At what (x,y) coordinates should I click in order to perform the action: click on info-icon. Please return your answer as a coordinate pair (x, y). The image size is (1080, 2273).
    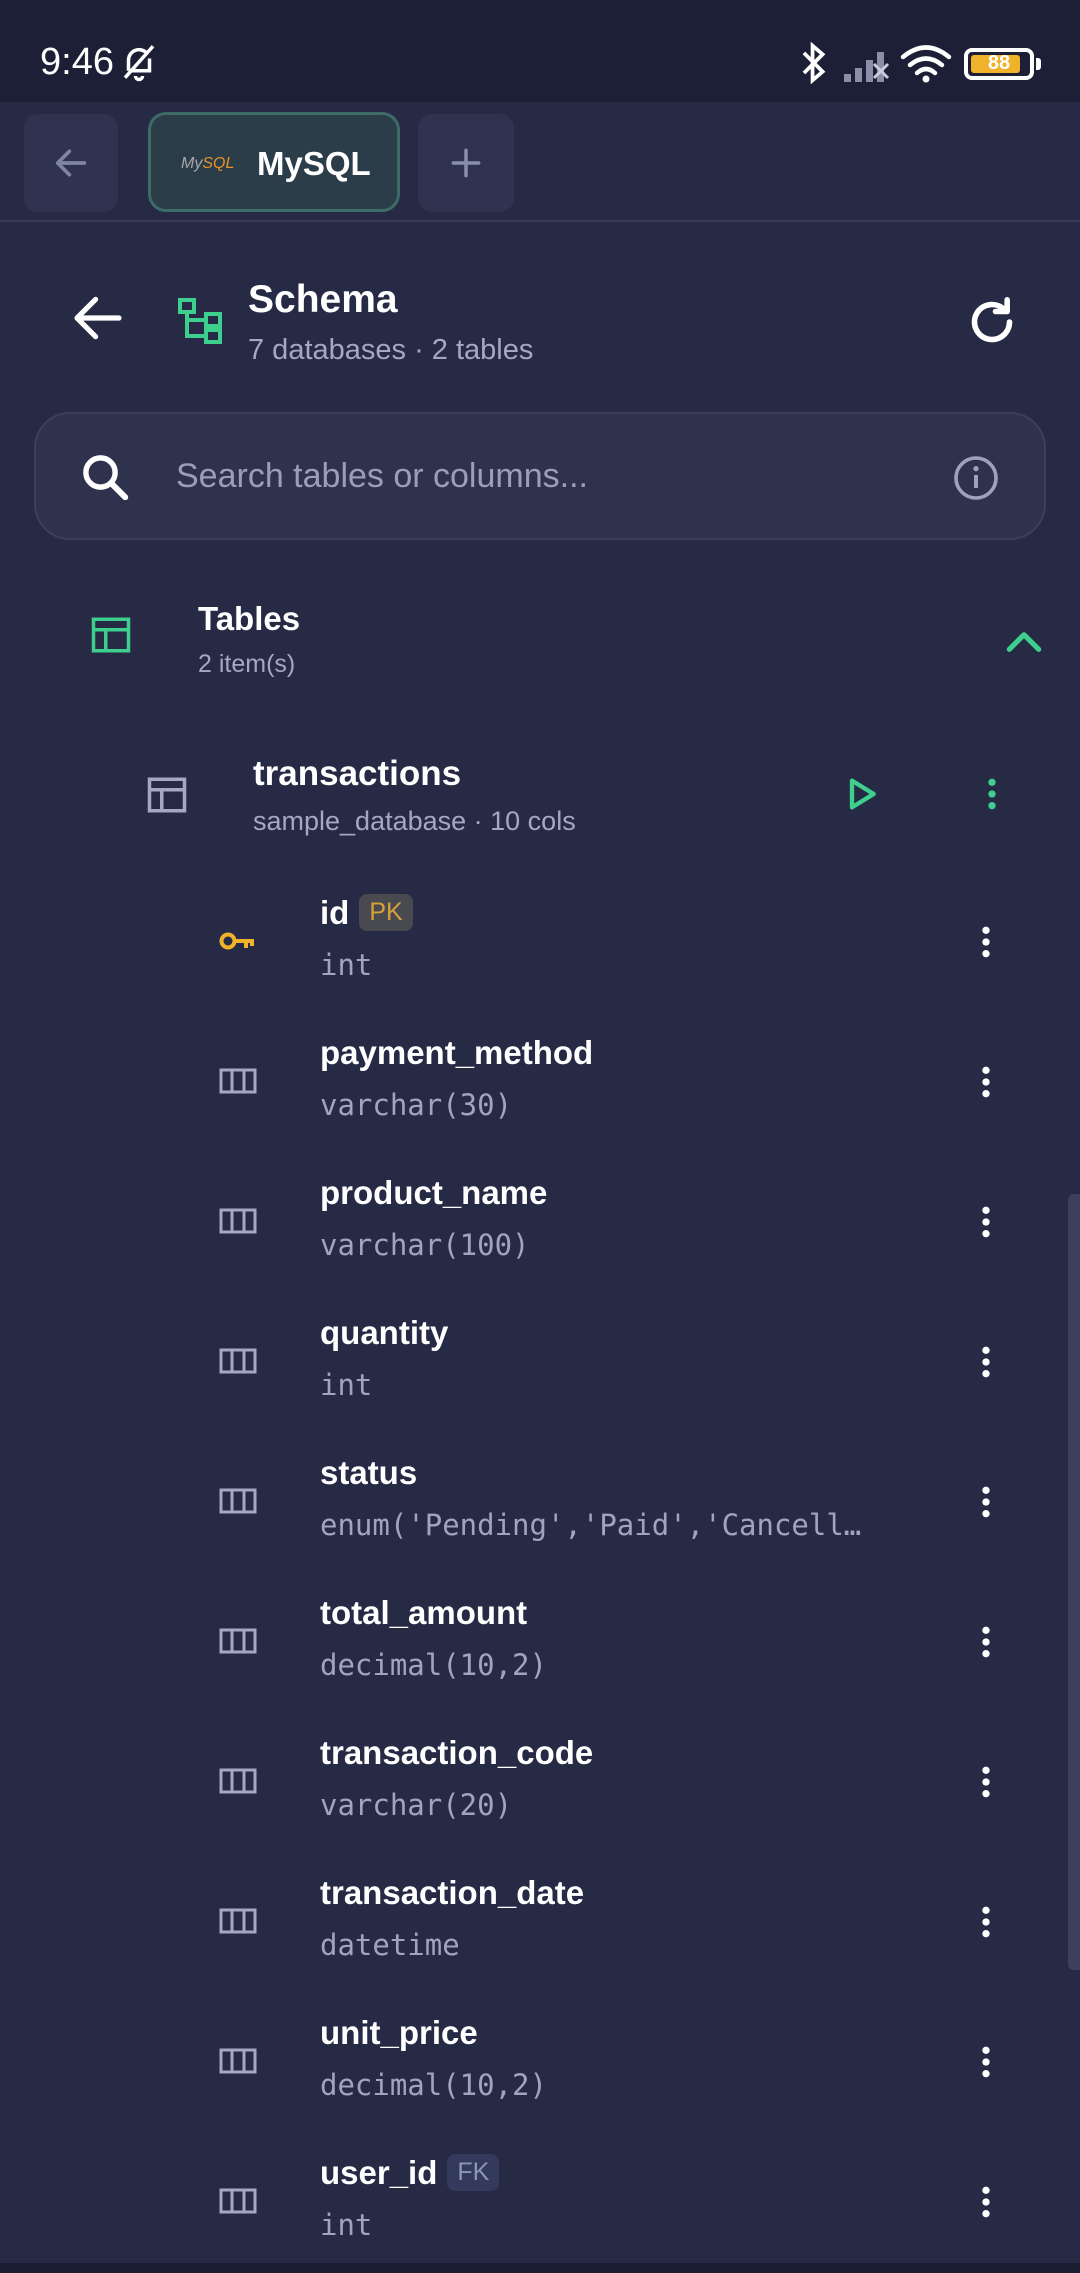
    Looking at the image, I should click on (976, 478).